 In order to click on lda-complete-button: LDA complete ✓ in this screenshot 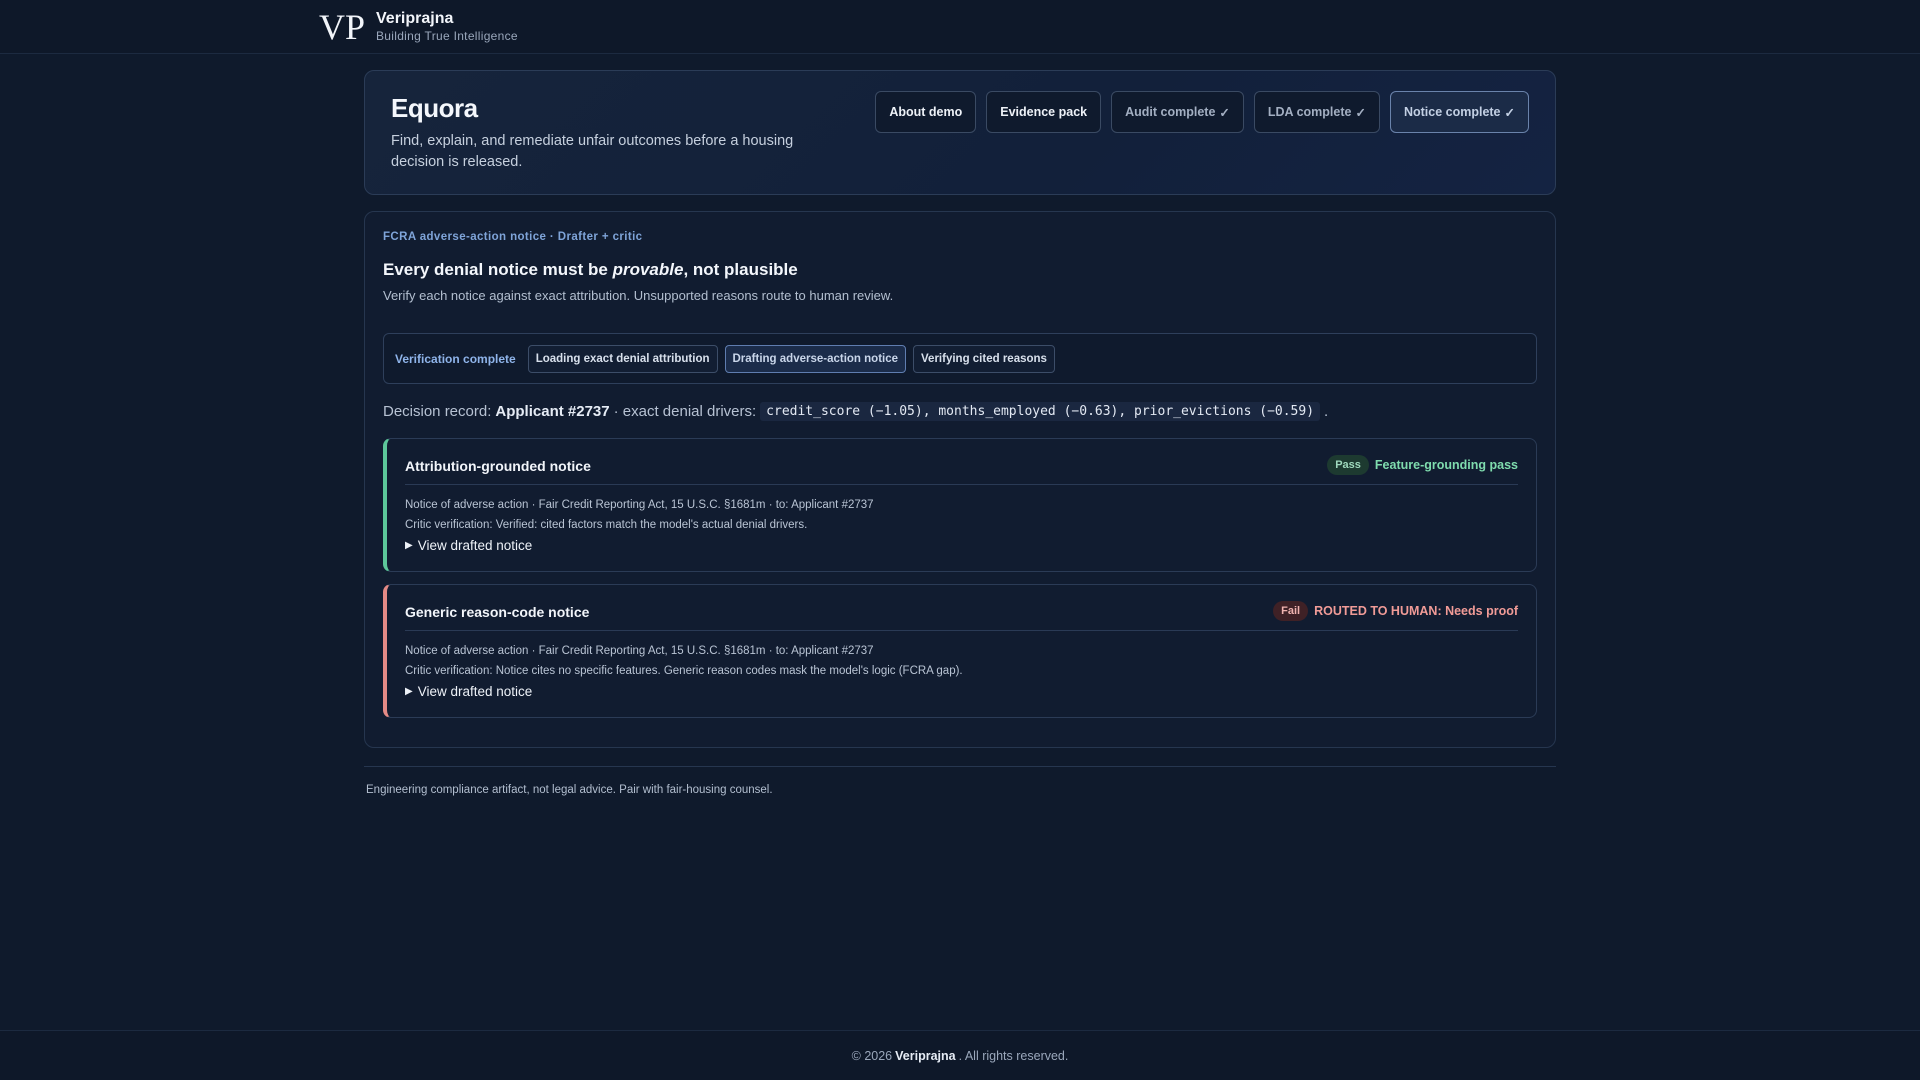, I will do `click(1316, 112)`.